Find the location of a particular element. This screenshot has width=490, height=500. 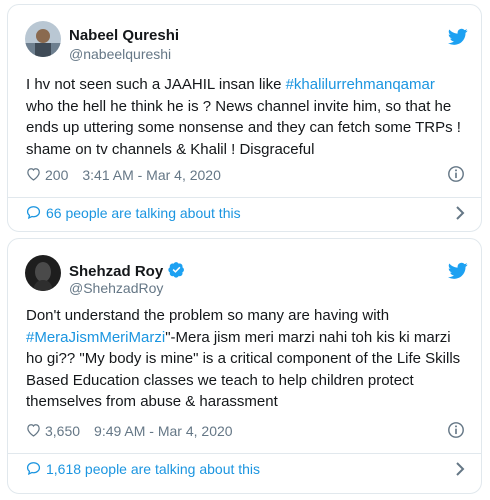

conversation-link: 1,618 people are talking about this is located at coordinates (245, 469).